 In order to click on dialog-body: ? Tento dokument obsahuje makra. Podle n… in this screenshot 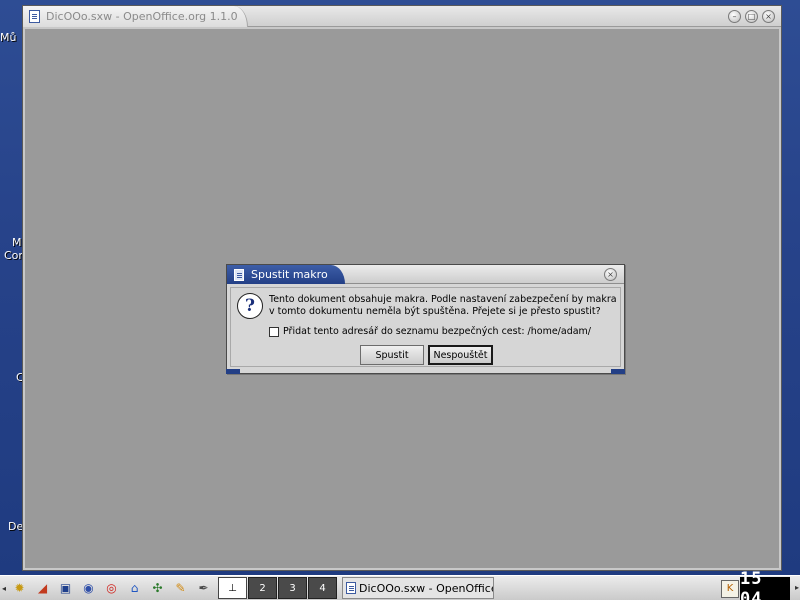, I will do `click(425, 327)`.